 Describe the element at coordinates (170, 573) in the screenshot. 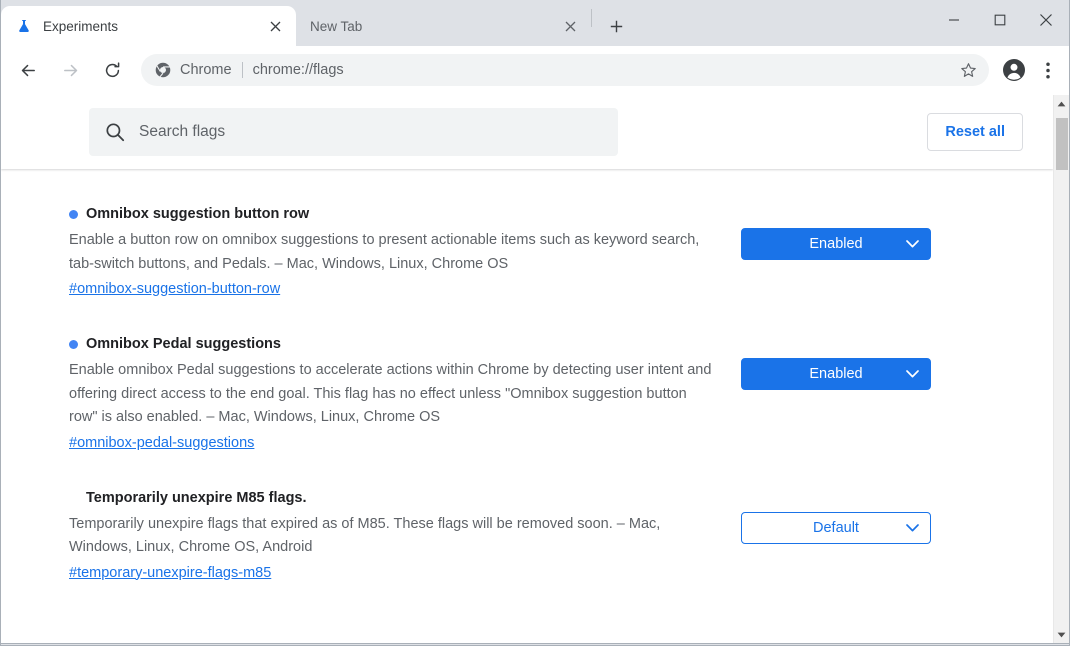

I see `flag-permalink: #temporary-unexpire-flags-m85` at that location.